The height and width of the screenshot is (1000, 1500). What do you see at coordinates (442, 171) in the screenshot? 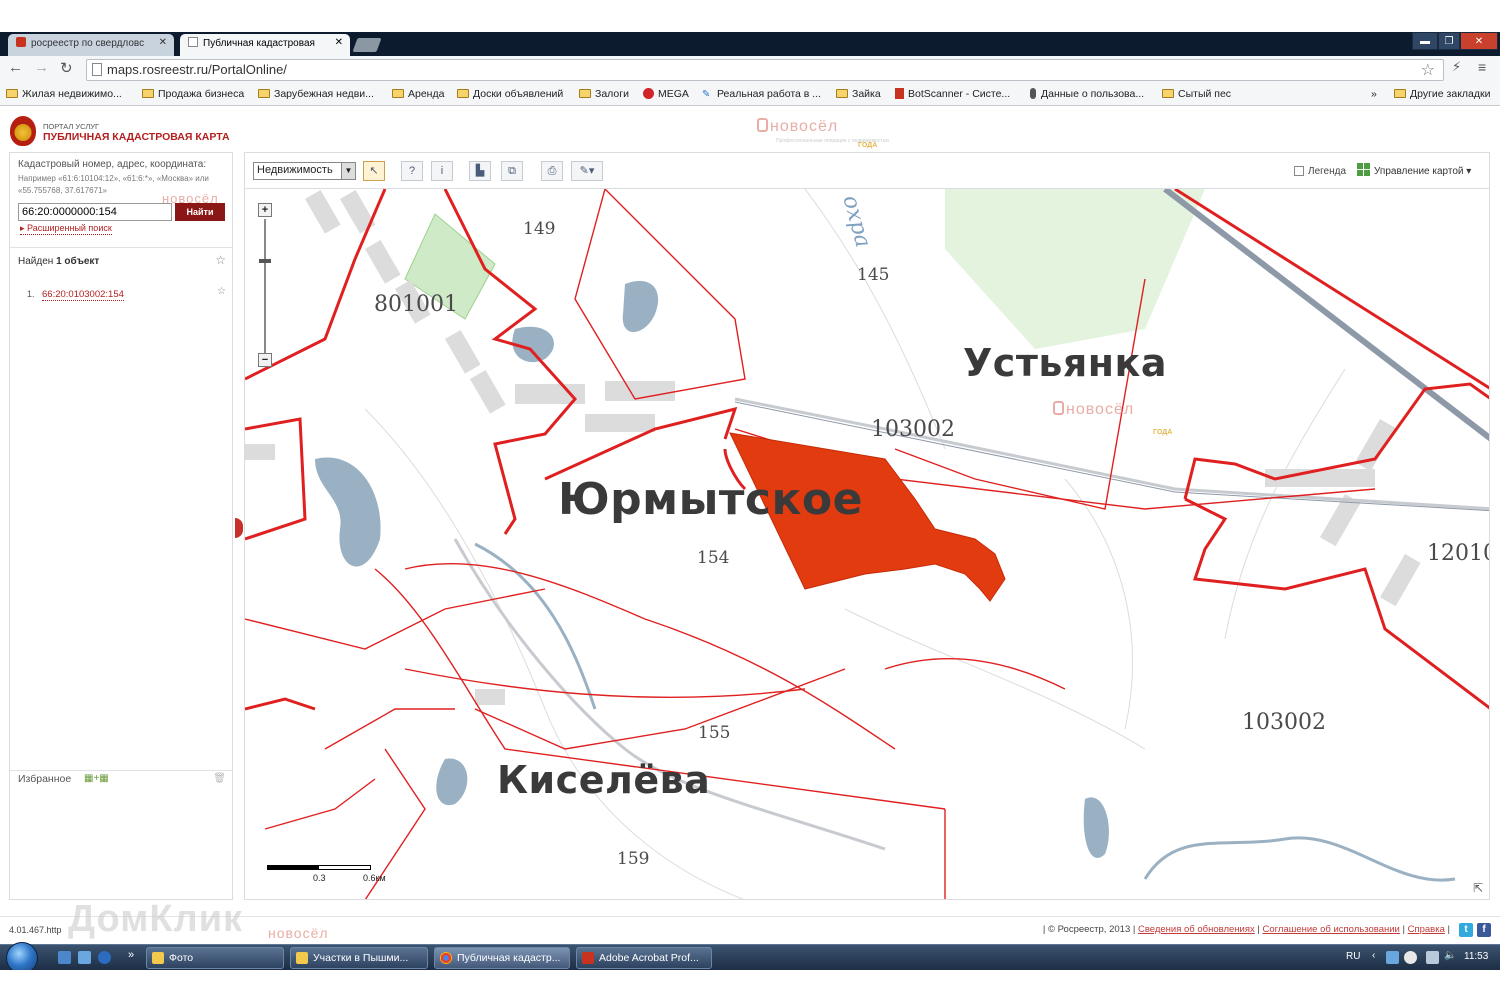
I see `info-tool-button: i` at bounding box center [442, 171].